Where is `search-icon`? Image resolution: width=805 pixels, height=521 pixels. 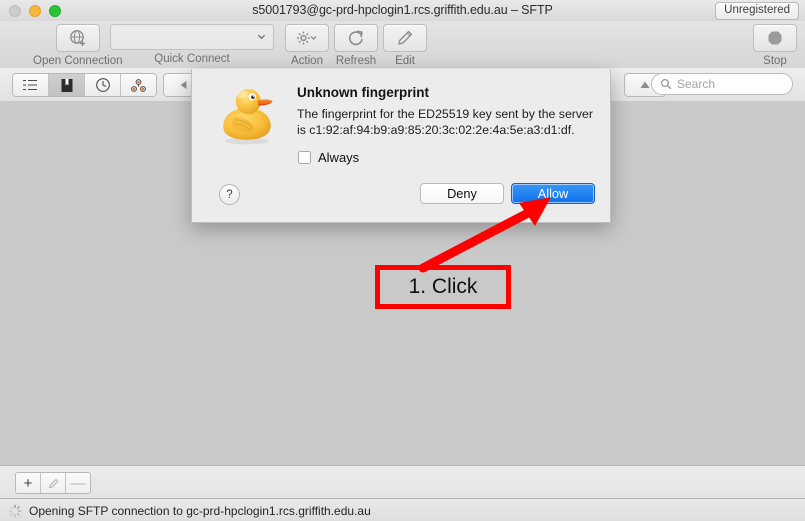
search-icon is located at coordinates (666, 84).